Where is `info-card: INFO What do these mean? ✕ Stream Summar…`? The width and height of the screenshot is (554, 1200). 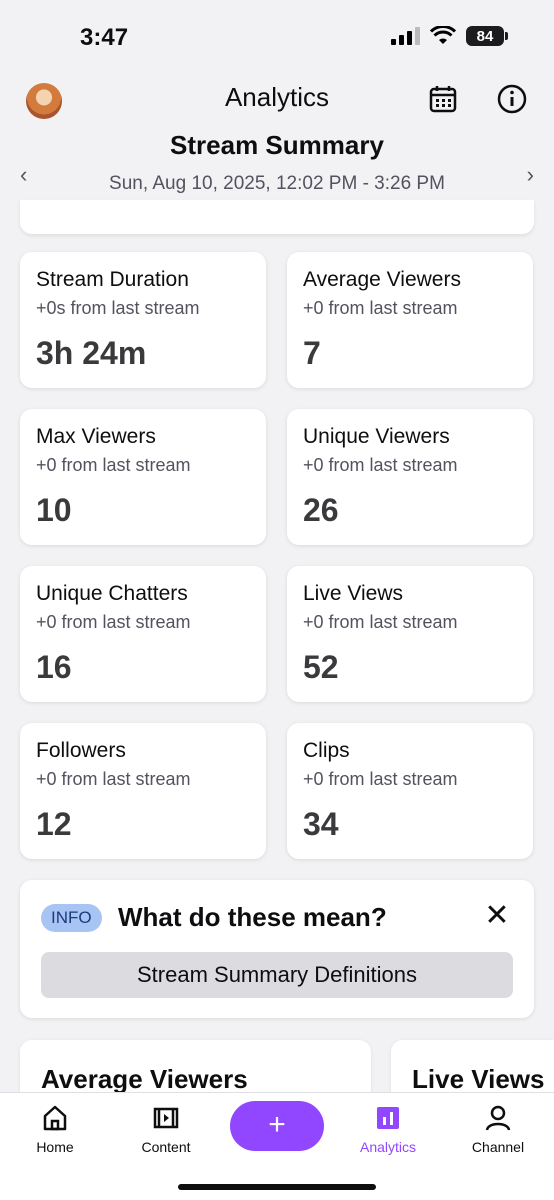
info-card: INFO What do these mean? ✕ Stream Summar… is located at coordinates (277, 949).